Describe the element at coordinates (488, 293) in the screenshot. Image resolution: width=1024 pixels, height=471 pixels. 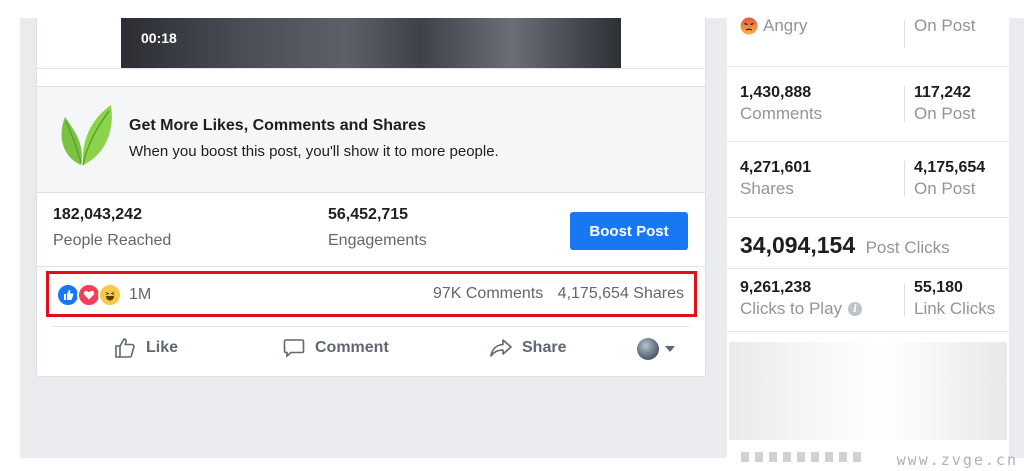
I see `comments-count-link: 97K Comments` at that location.